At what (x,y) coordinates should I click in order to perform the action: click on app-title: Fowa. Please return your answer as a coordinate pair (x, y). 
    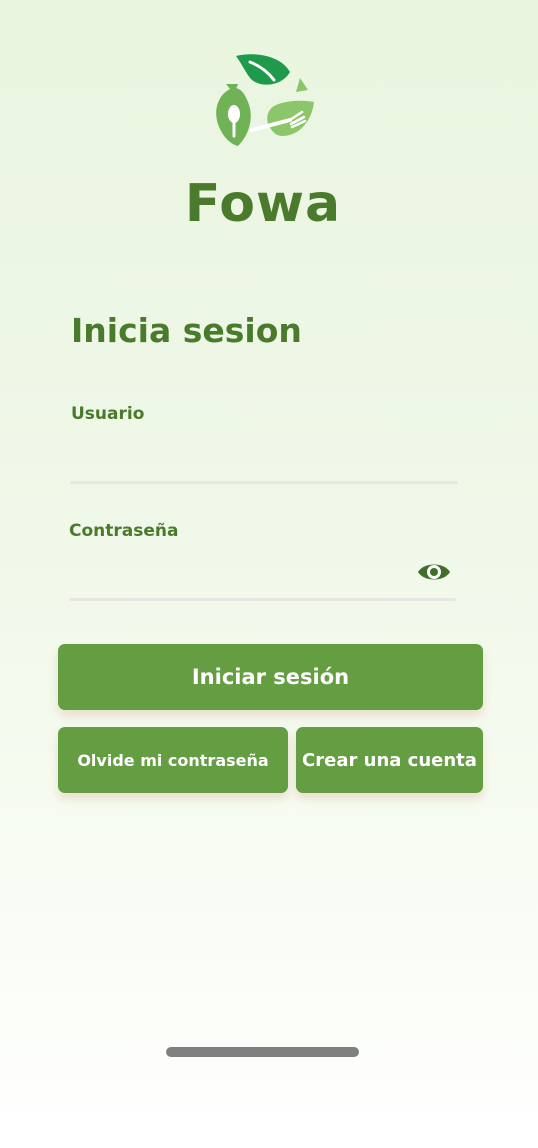
    Looking at the image, I should click on (263, 204).